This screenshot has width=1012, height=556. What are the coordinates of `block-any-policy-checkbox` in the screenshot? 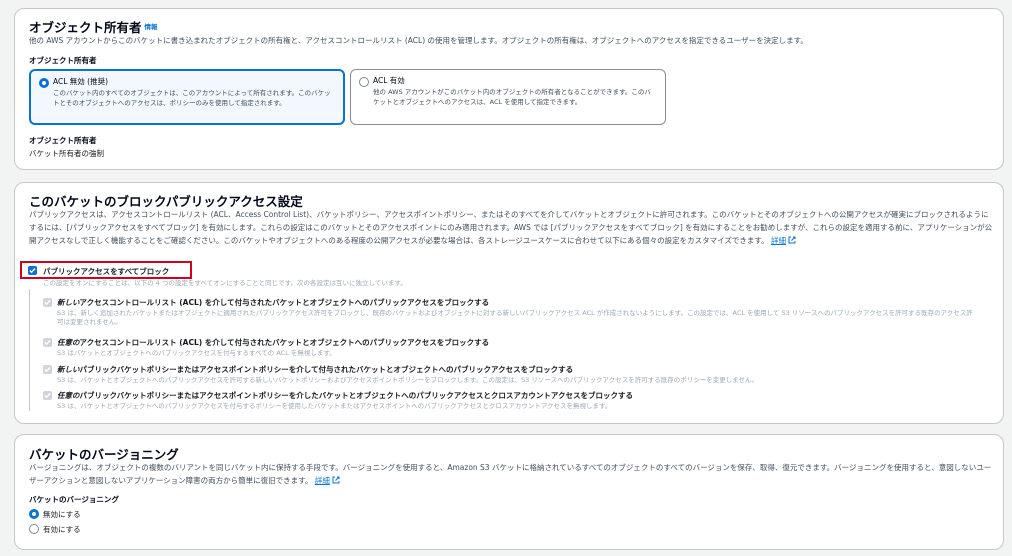 It's located at (47, 395).